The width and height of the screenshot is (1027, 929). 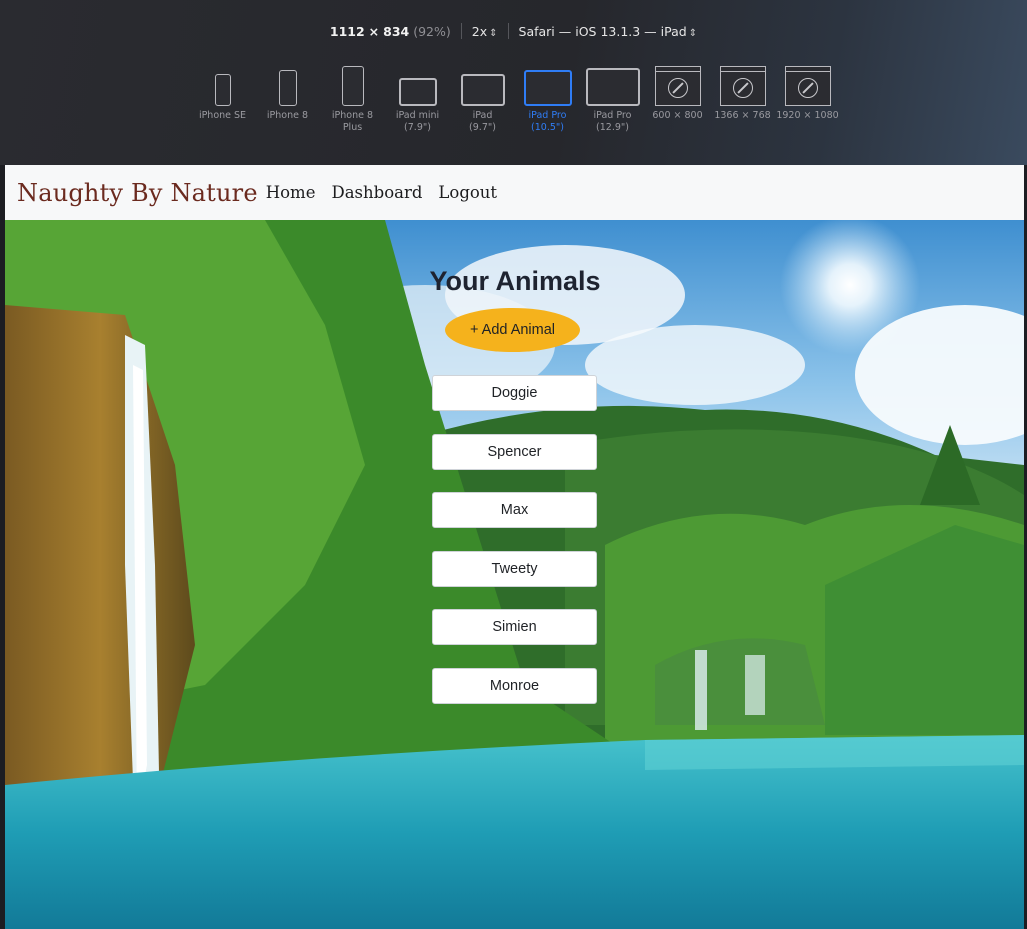 What do you see at coordinates (515, 281) in the screenshot?
I see `page-title: Your Animals` at bounding box center [515, 281].